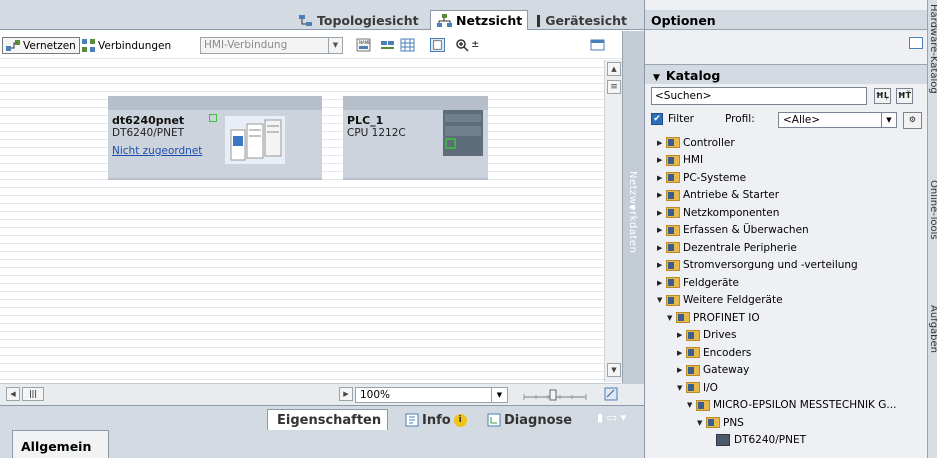 The width and height of the screenshot is (937, 458). Describe the element at coordinates (360, 20) in the screenshot. I see `tab-topology-view: Topologiesicht` at that location.